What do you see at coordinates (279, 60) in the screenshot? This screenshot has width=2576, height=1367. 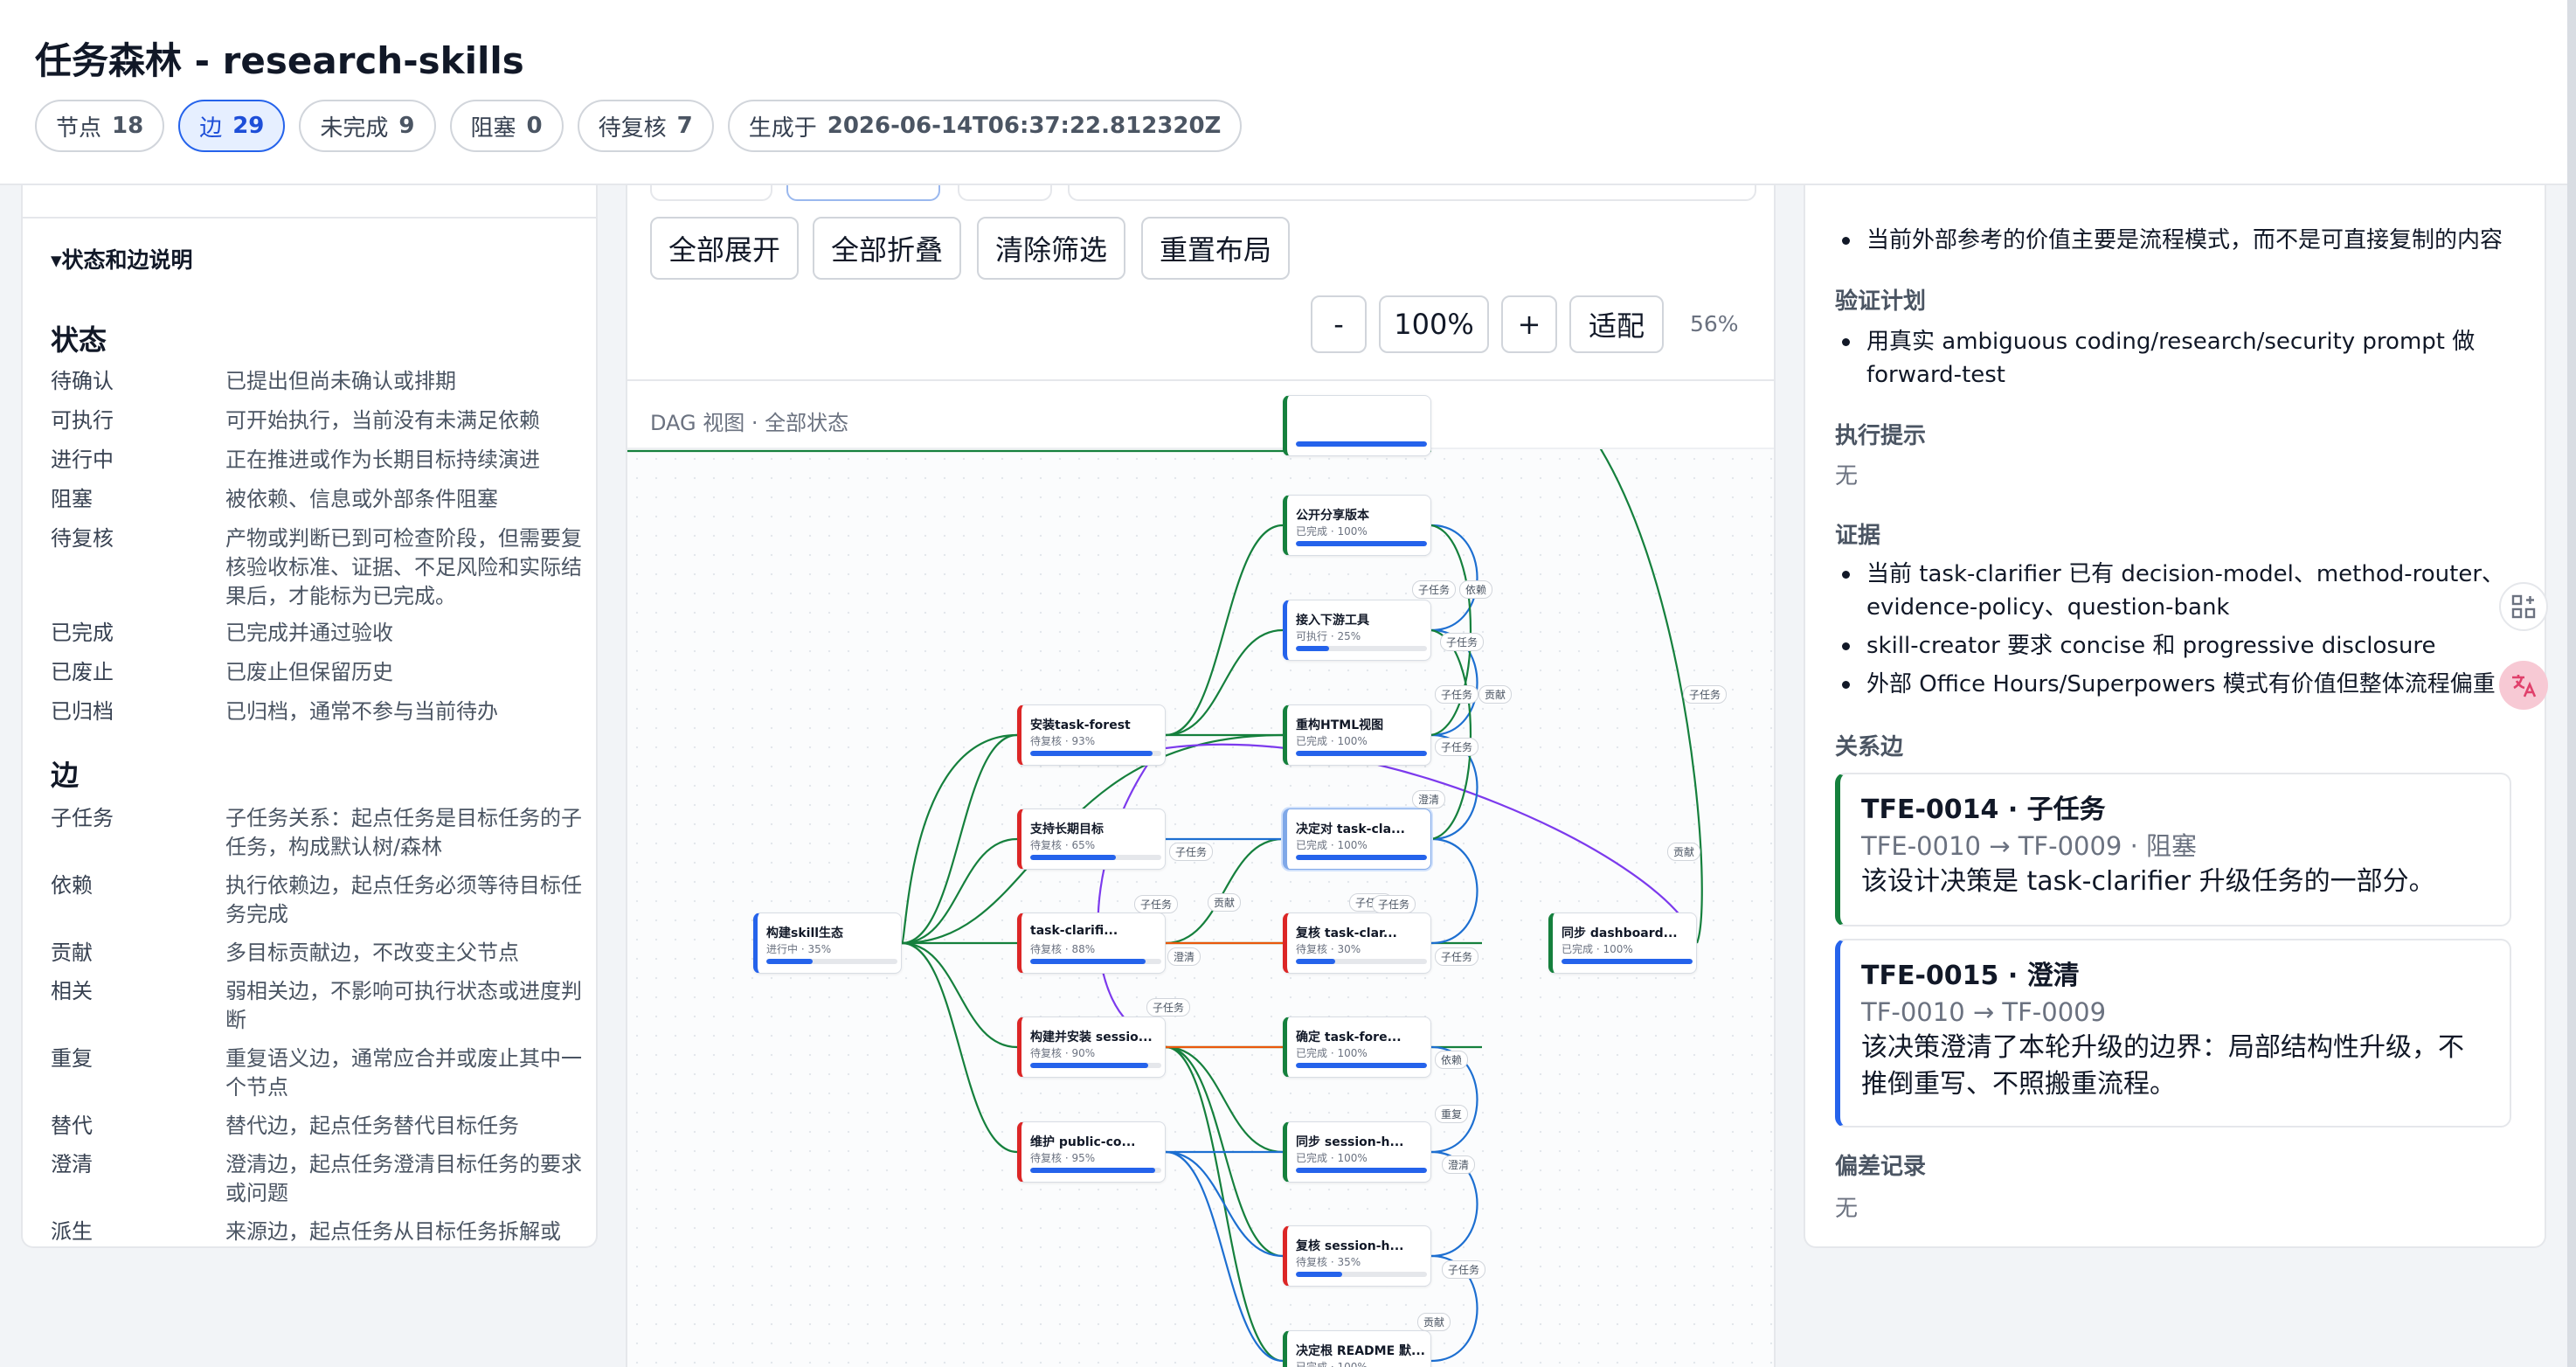 I see `page-title: 任务森林 - research-skills` at bounding box center [279, 60].